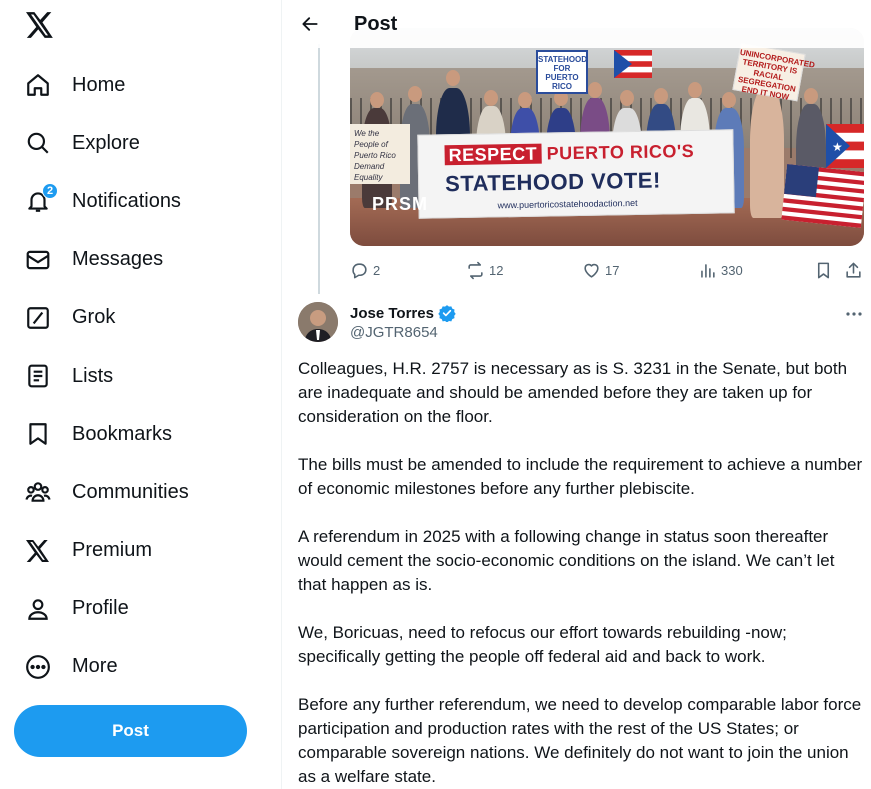 This screenshot has width=871, height=789. I want to click on nav-label-premium: Premium, so click(112, 550).